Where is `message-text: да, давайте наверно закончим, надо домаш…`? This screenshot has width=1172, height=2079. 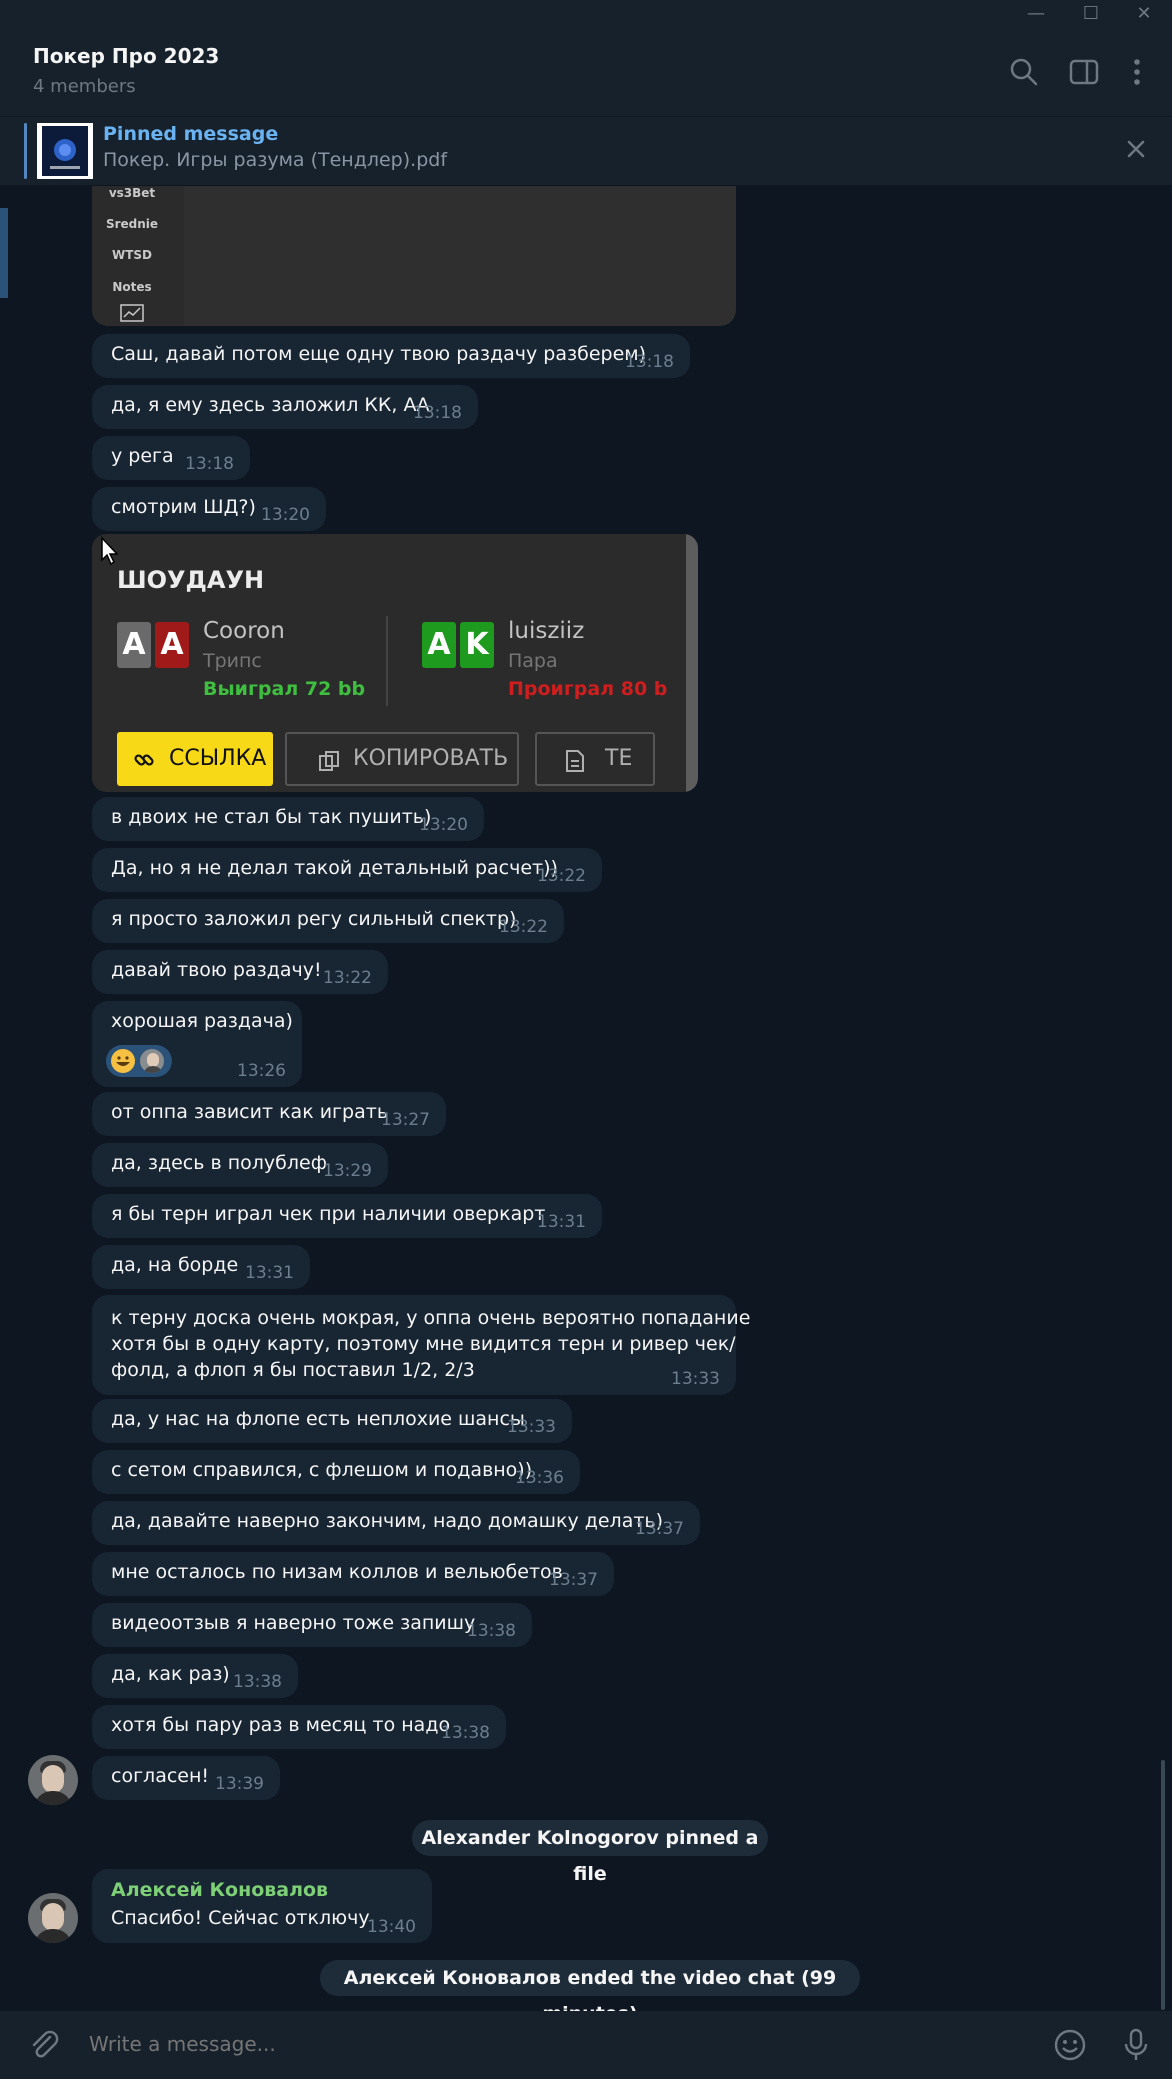
message-text: да, давайте наверно закончим, надо домаш… is located at coordinates (387, 1521).